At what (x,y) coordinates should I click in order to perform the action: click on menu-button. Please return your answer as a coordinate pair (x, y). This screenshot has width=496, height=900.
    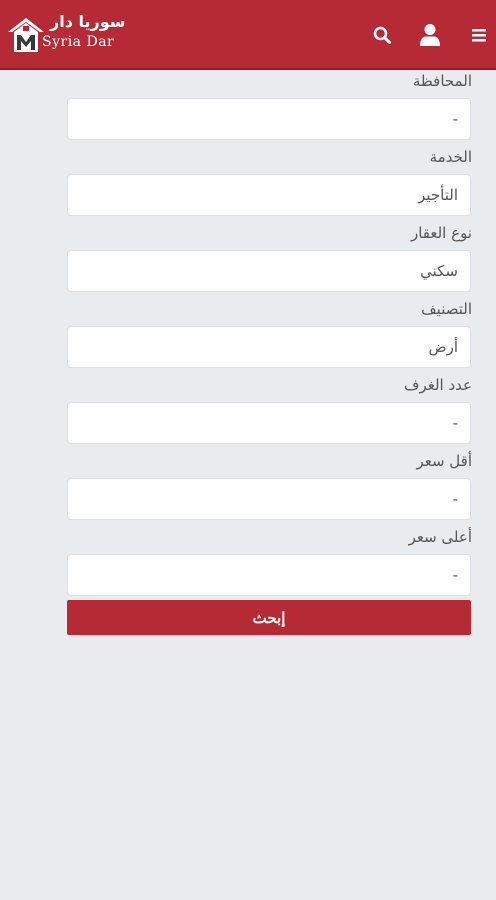
    Looking at the image, I should click on (479, 35).